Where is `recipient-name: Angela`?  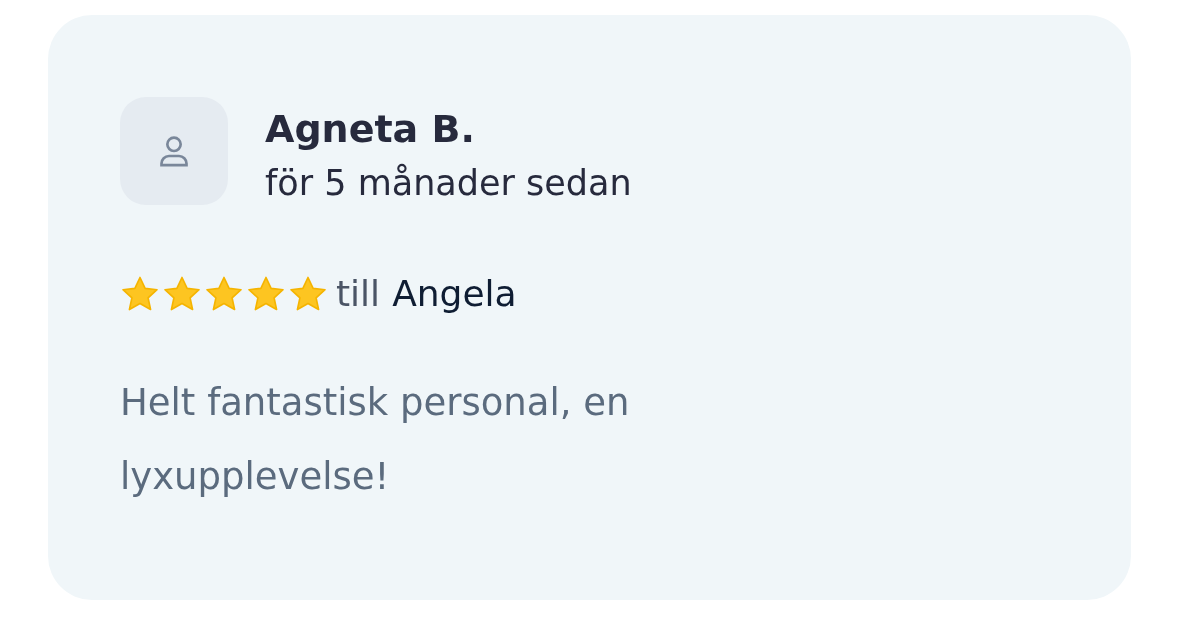
recipient-name: Angela is located at coordinates (454, 293).